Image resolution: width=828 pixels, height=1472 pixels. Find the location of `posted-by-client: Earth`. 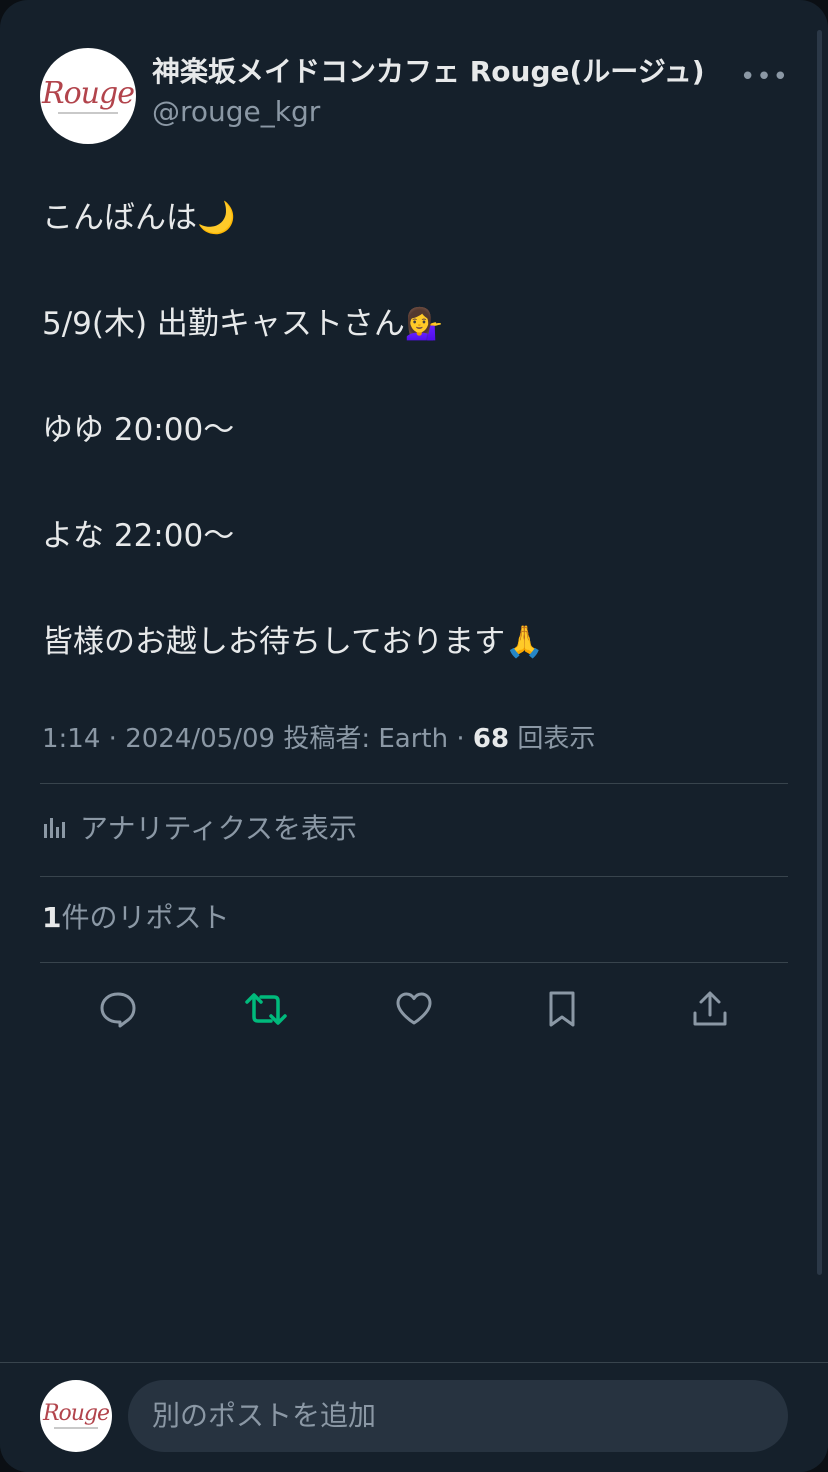

posted-by-client: Earth is located at coordinates (413, 739).